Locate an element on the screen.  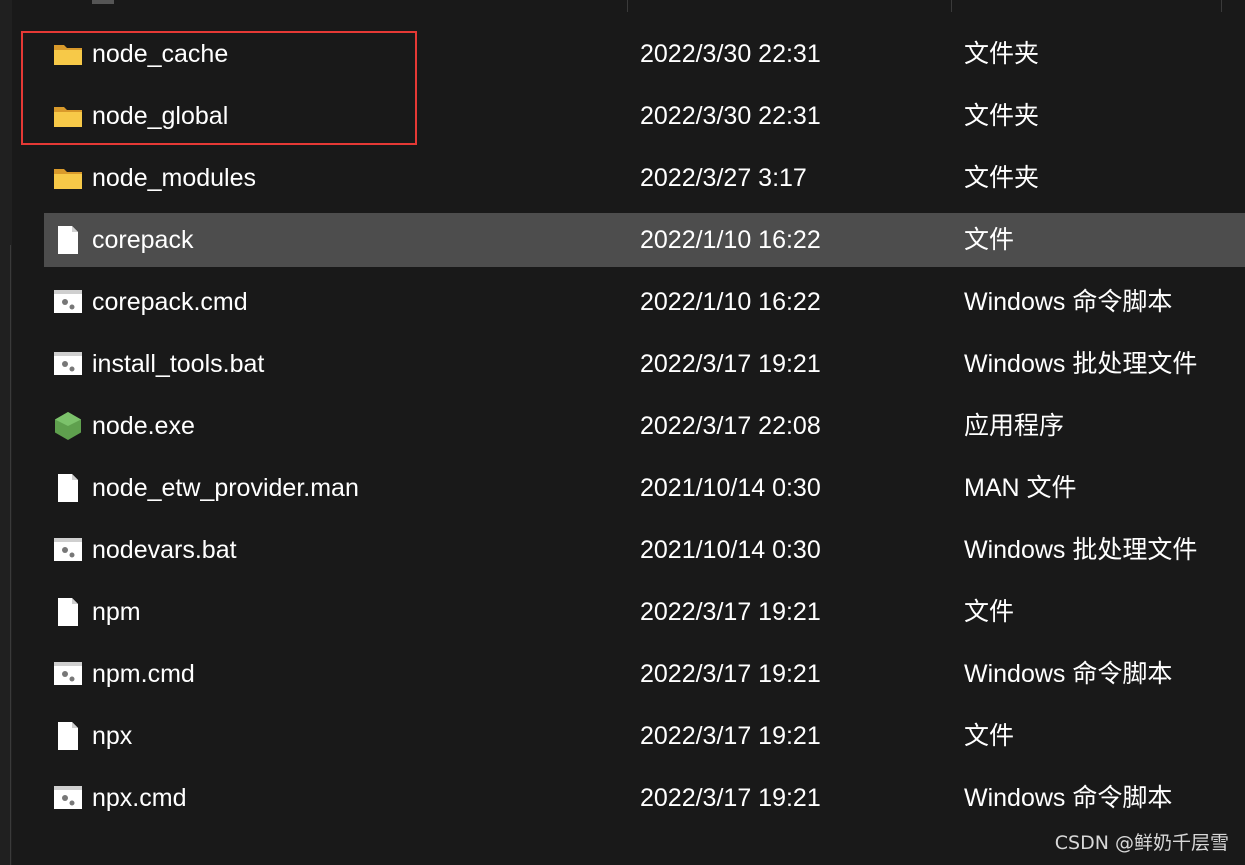
file-name: npx is located at coordinates (112, 736).